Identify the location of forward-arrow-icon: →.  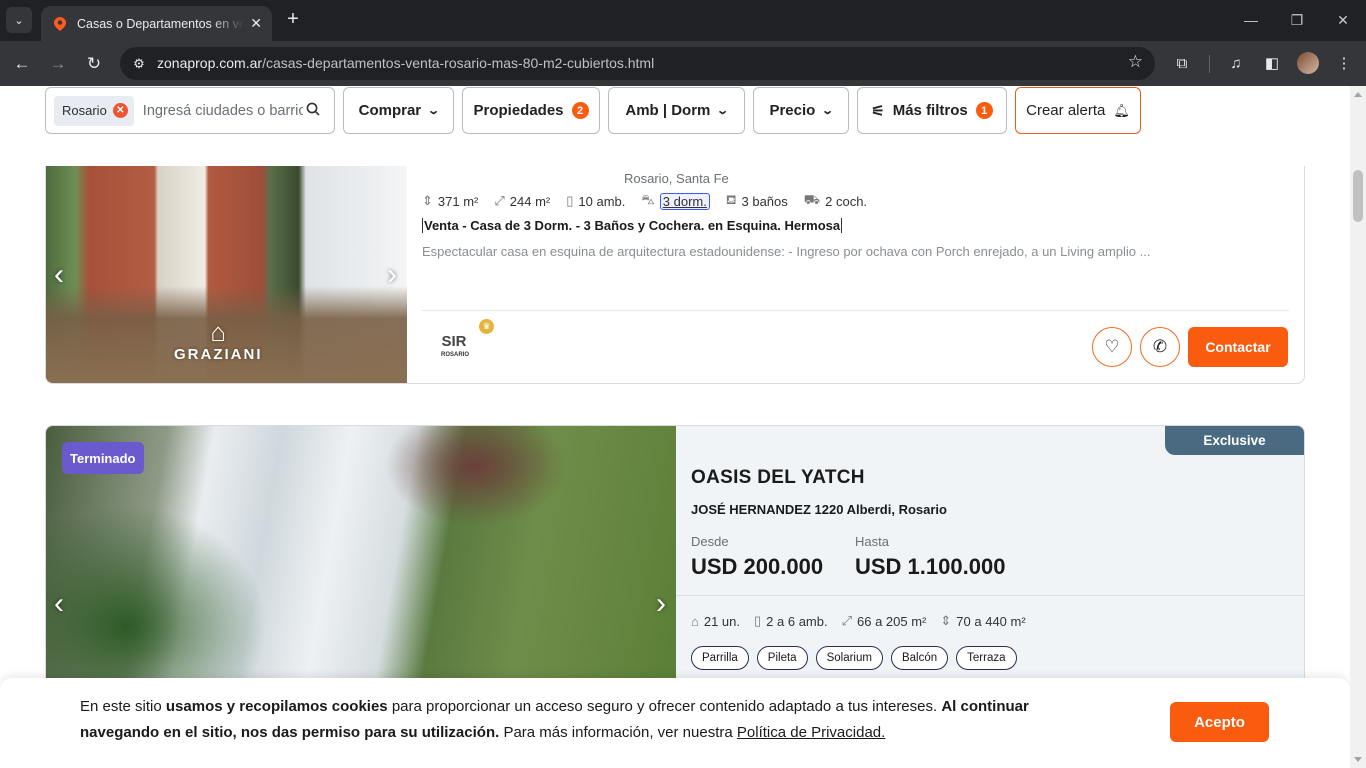
(58, 64).